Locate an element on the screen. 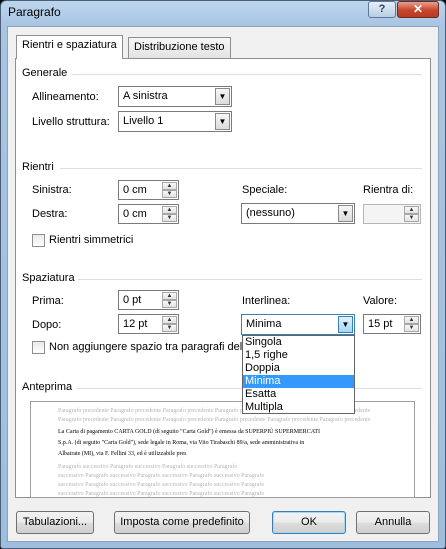 The width and height of the screenshot is (446, 549). close-button: ✕ is located at coordinates (418, 9).